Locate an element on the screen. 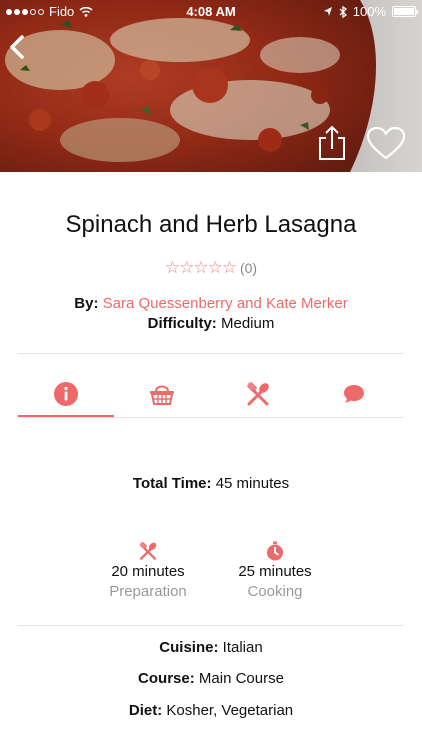  location-arrow-icon is located at coordinates (327, 11).